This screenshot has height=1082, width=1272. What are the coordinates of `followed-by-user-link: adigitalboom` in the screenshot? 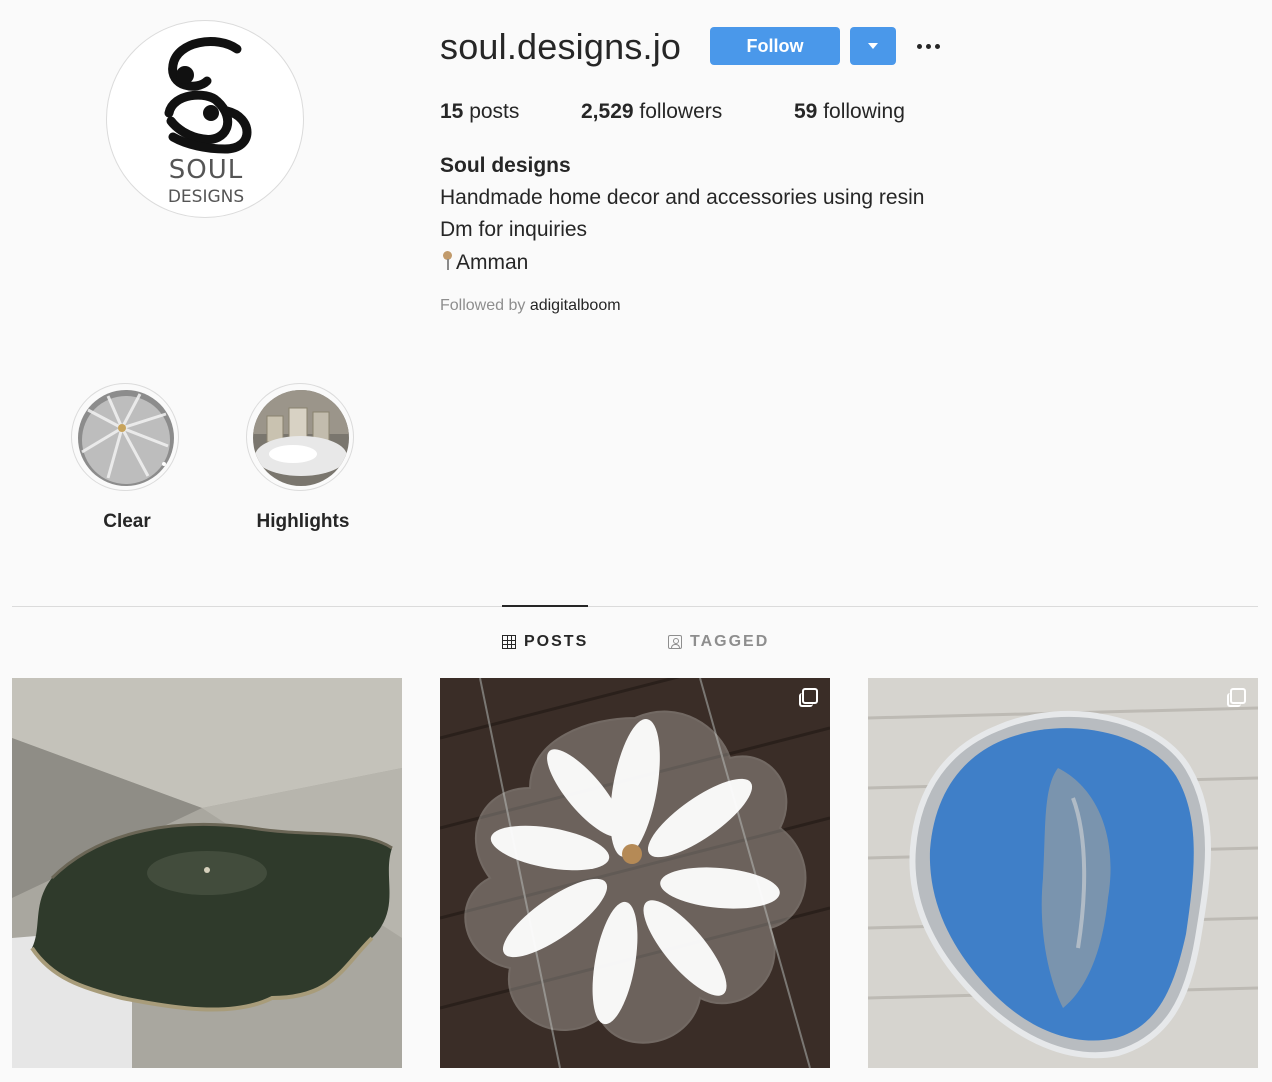 It's located at (575, 305).